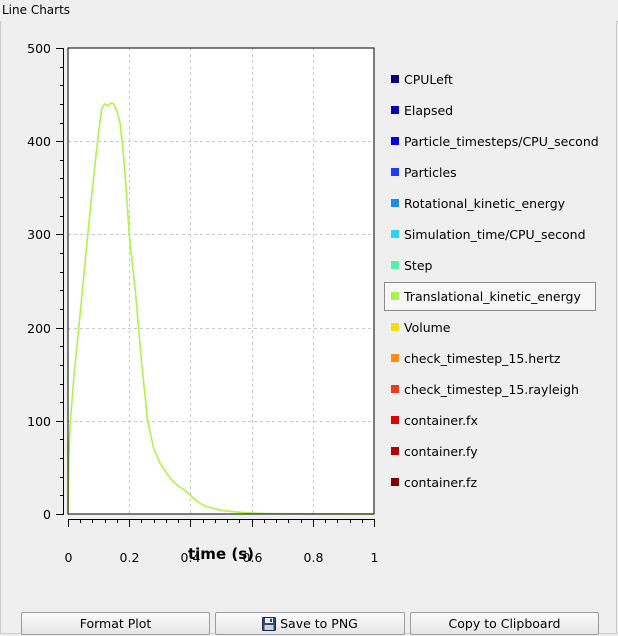 This screenshot has height=636, width=618. Describe the element at coordinates (221, 554) in the screenshot. I see `x-axis-label: time (s)` at that location.